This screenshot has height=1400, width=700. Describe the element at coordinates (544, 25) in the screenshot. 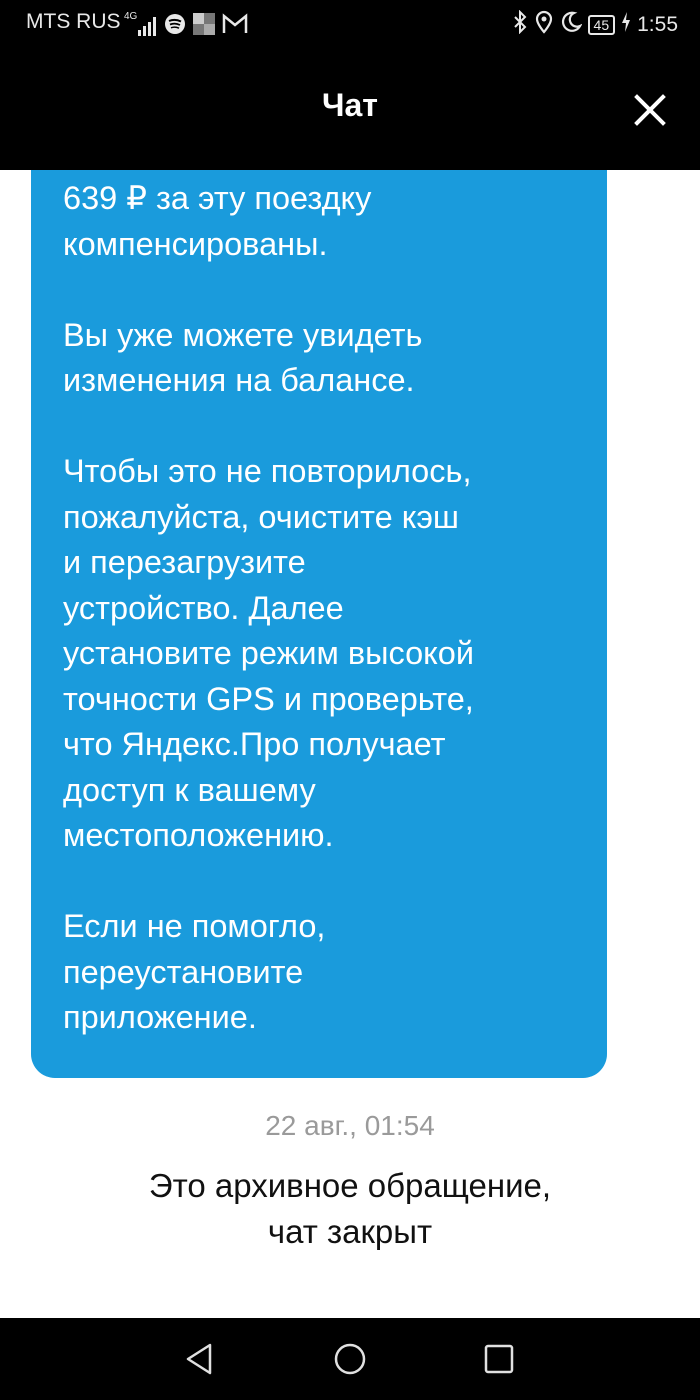

I see `location-icon` at that location.